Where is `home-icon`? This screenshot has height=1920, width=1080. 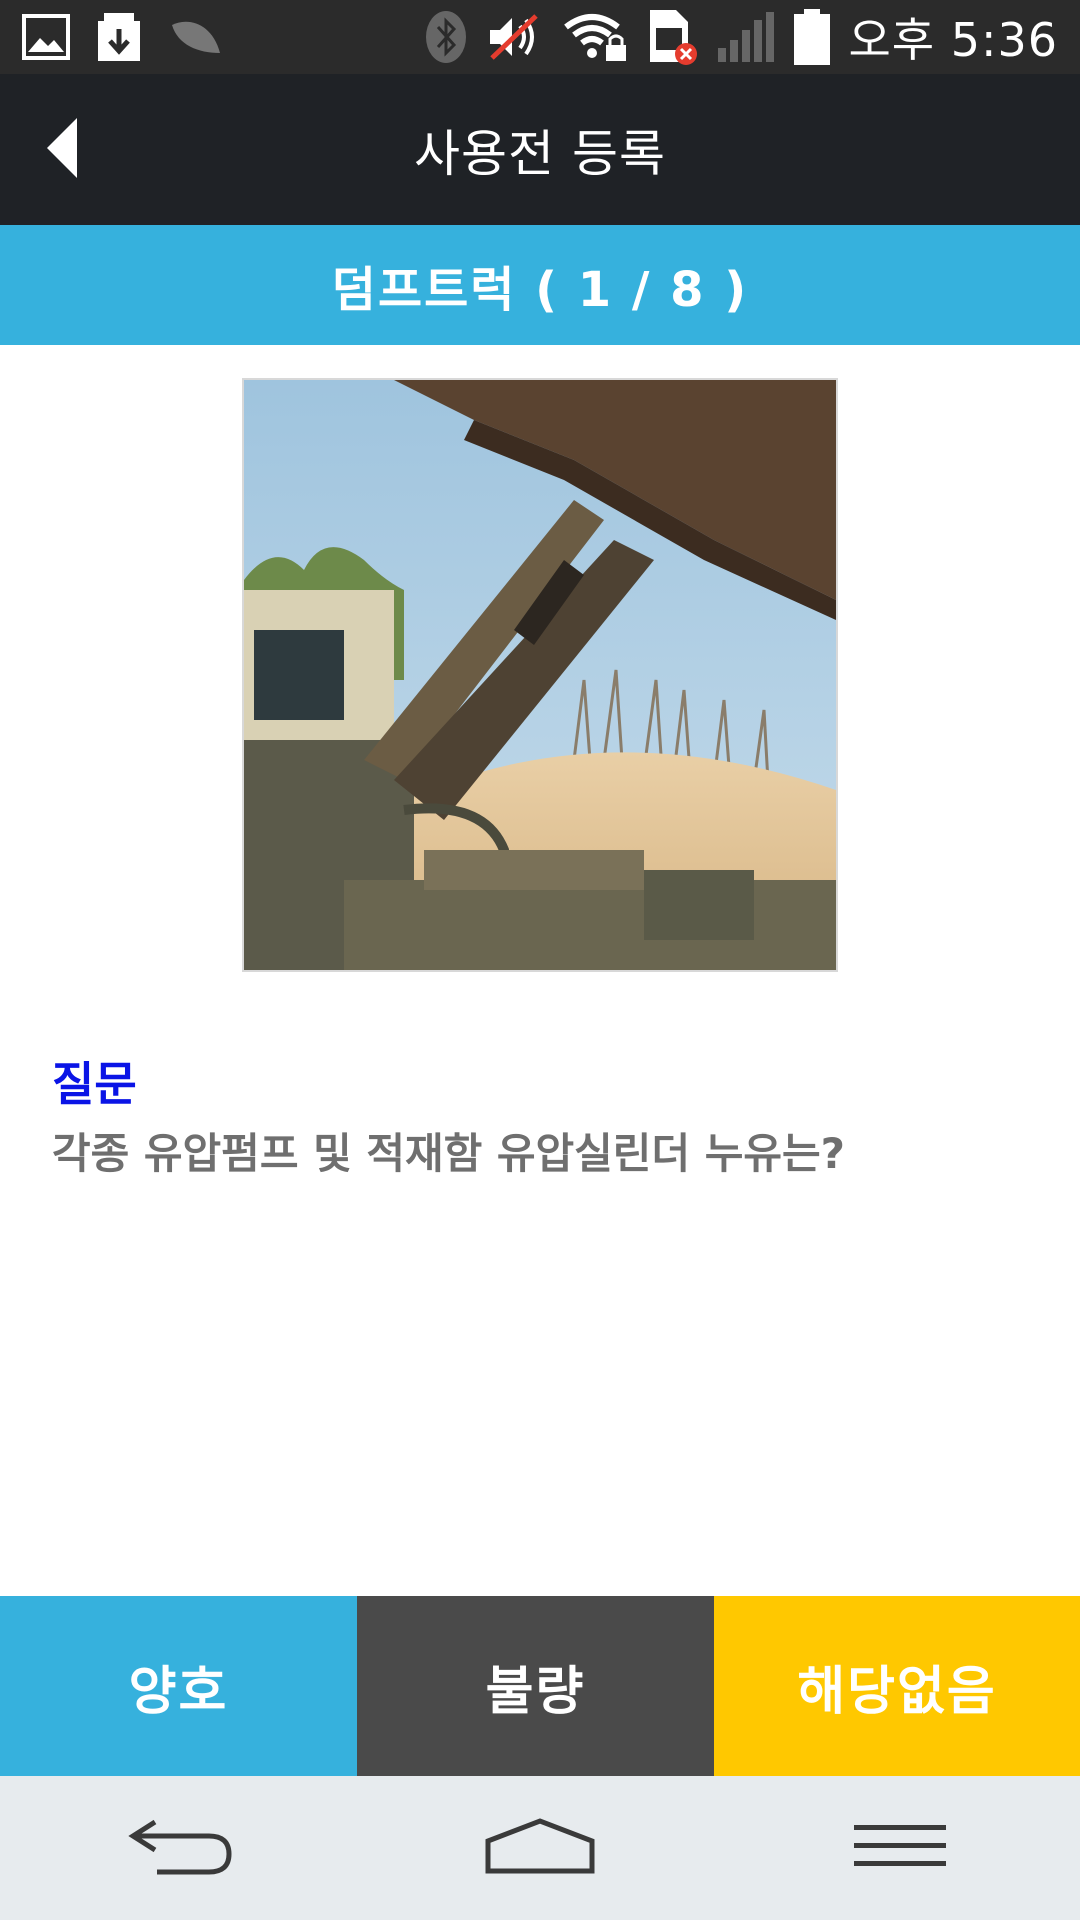
home-icon is located at coordinates (540, 1848).